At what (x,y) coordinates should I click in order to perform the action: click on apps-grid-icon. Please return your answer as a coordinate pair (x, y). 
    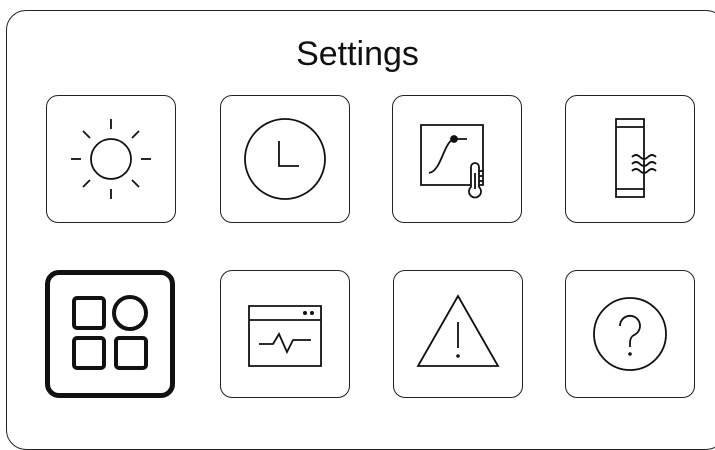
    Looking at the image, I should click on (110, 334).